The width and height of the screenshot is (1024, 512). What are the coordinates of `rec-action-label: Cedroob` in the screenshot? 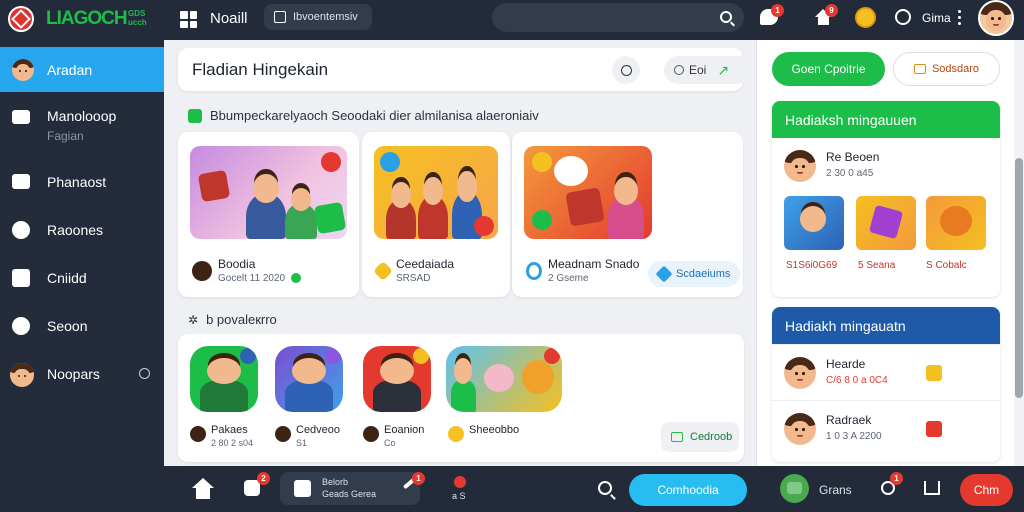 It's located at (711, 437).